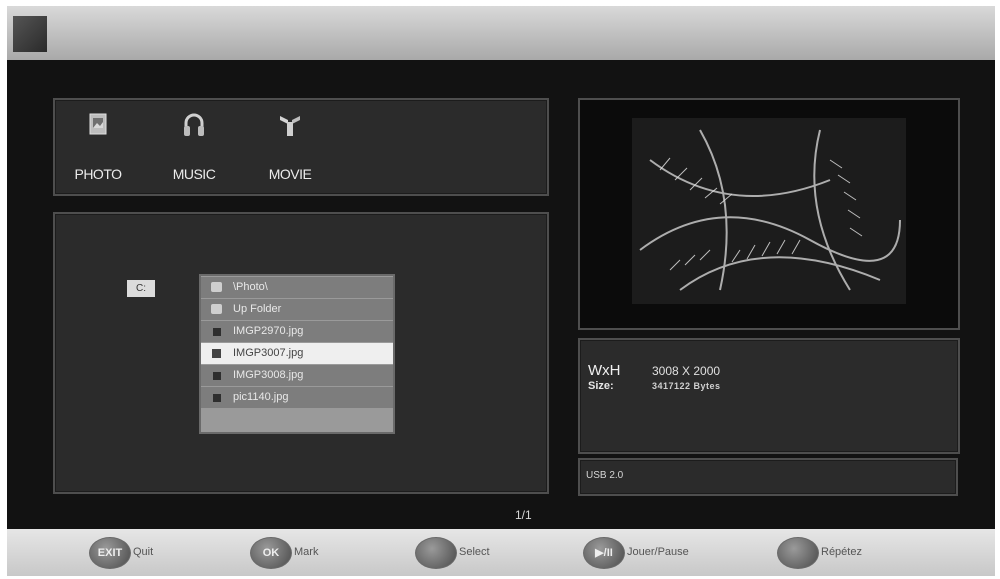  I want to click on page-indicator: 1/1, so click(523, 515).